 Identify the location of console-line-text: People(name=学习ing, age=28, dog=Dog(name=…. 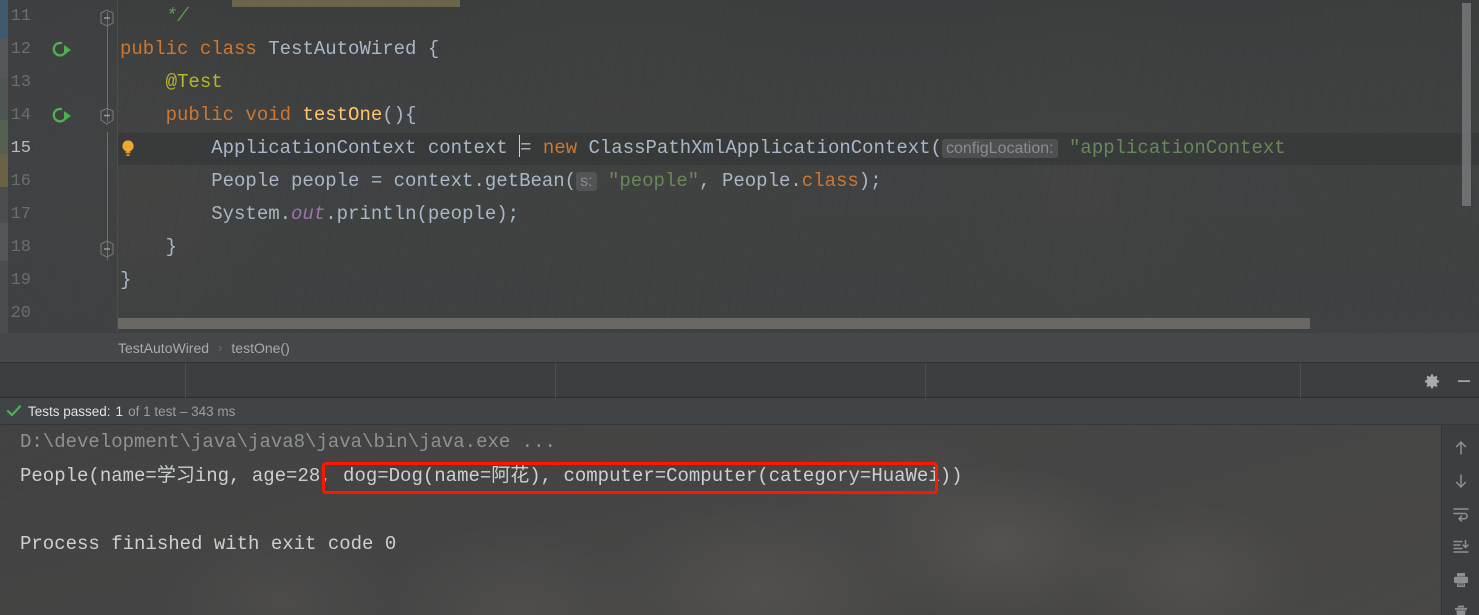
(491, 476).